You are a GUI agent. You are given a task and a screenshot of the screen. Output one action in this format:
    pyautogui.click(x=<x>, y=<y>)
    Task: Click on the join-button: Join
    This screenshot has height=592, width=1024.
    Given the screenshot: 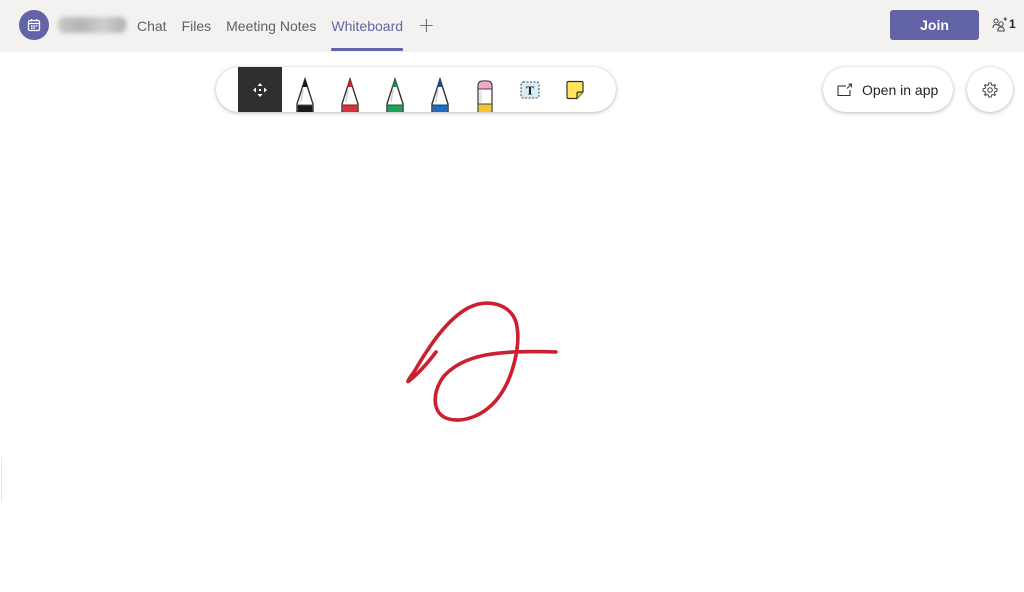 What is the action you would take?
    pyautogui.click(x=934, y=25)
    